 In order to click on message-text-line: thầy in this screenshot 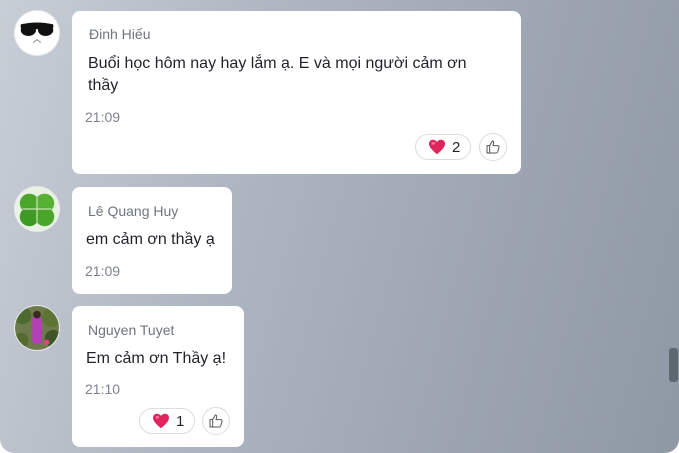, I will do `click(103, 85)`.